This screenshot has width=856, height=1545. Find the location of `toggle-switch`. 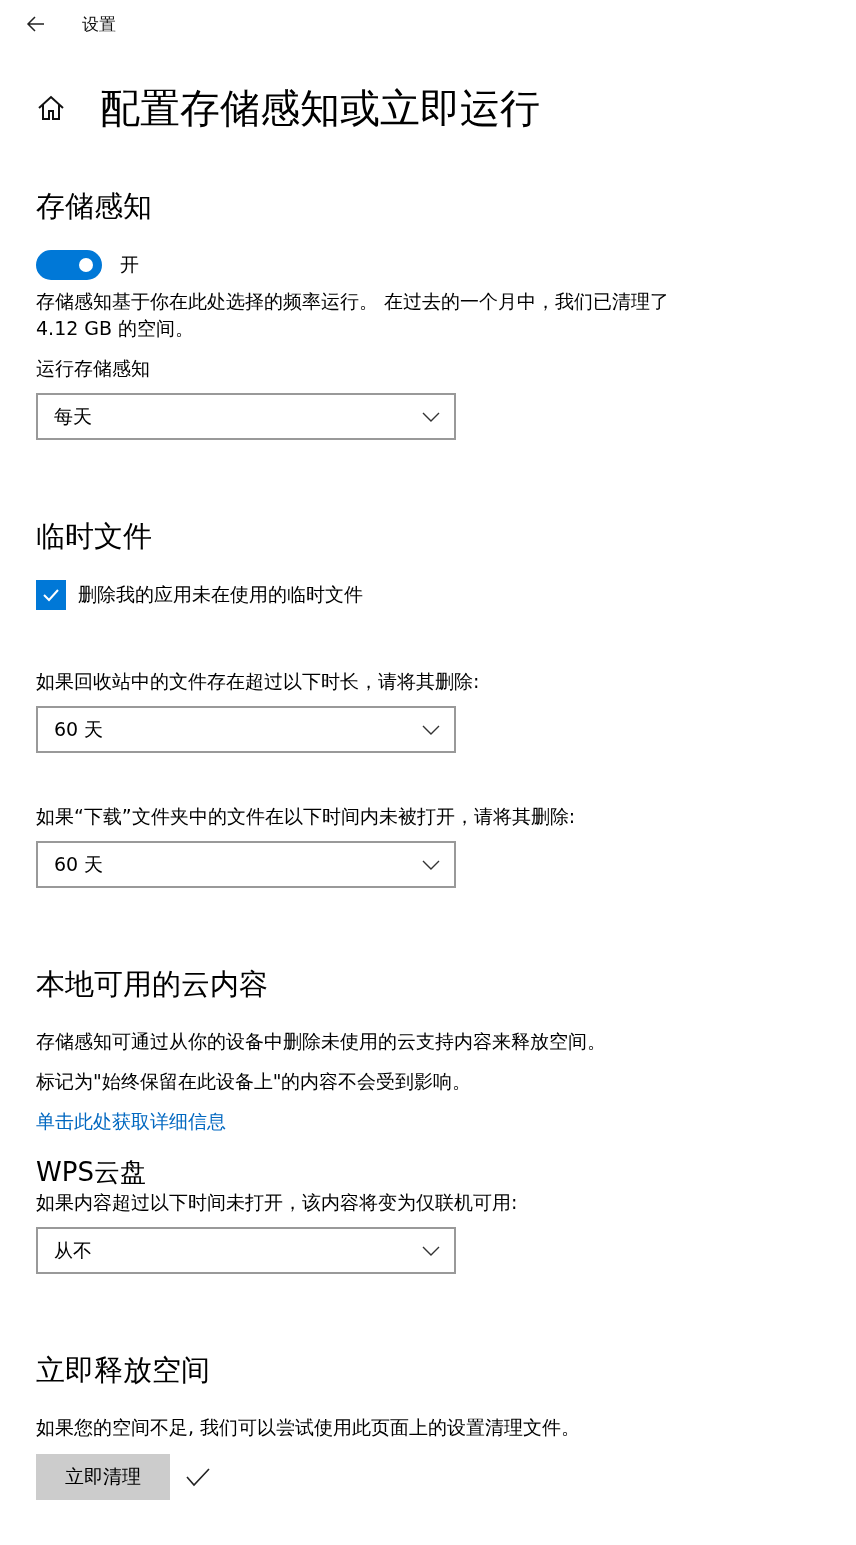

toggle-switch is located at coordinates (69, 265).